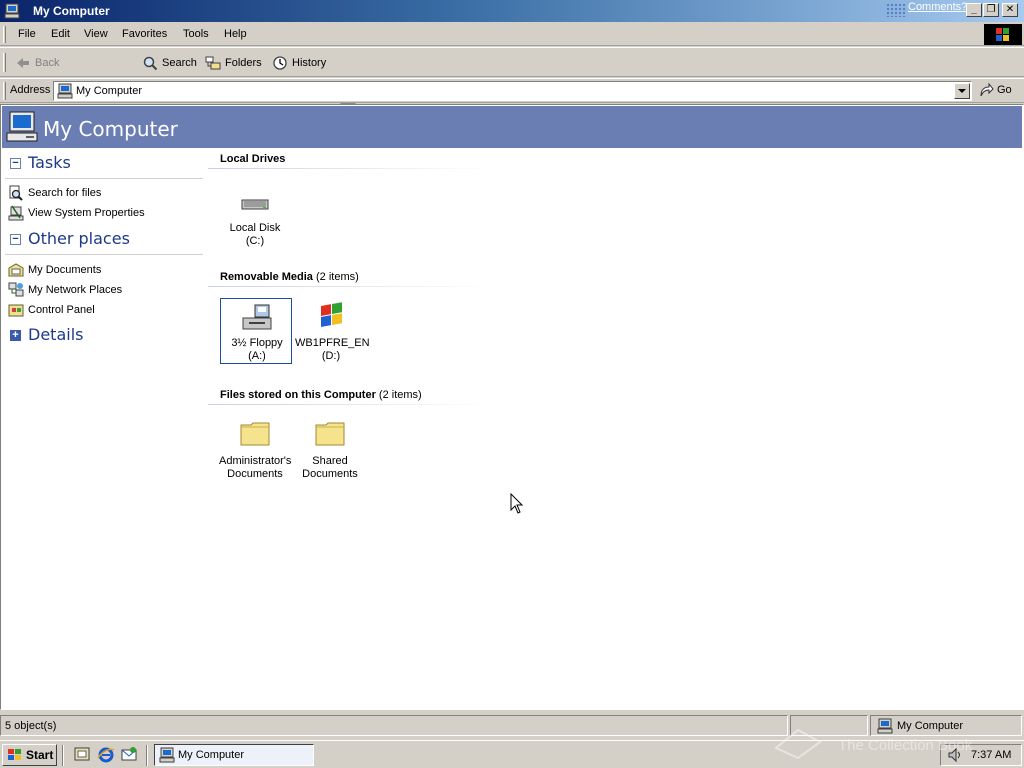  Describe the element at coordinates (235, 34) in the screenshot. I see `menu-help: Help` at that location.